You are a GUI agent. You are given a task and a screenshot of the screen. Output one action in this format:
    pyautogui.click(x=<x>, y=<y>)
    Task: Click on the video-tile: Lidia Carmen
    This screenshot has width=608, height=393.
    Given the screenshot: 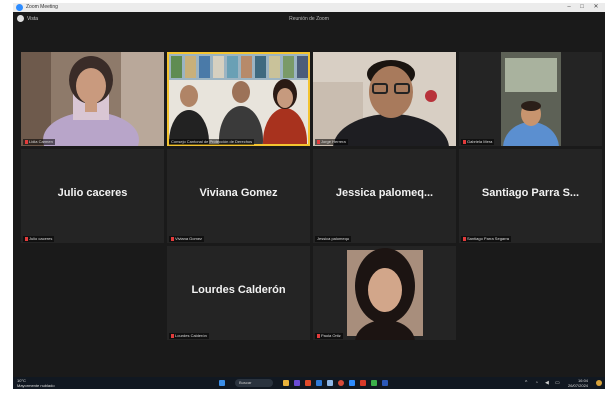 What is the action you would take?
    pyautogui.click(x=92, y=99)
    